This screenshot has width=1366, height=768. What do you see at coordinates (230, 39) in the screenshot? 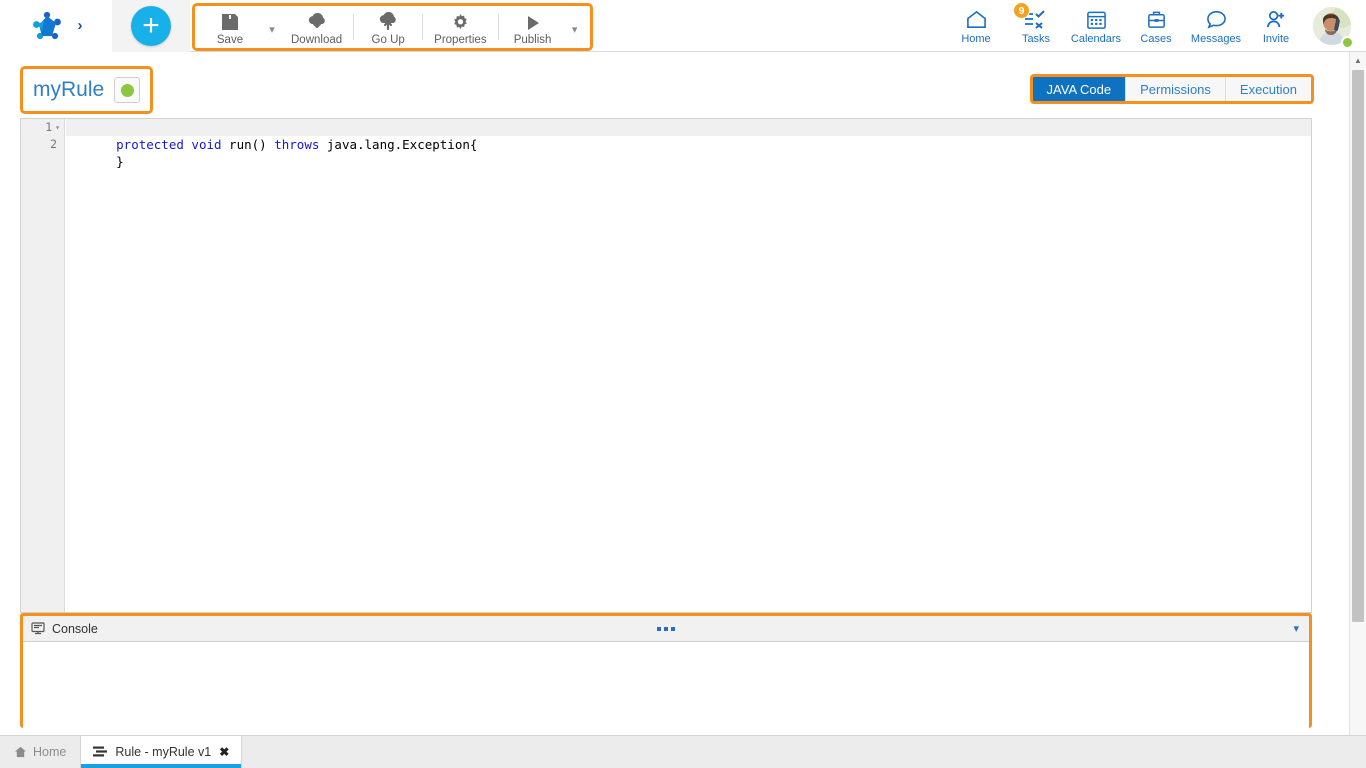
I see `save-label: Save` at bounding box center [230, 39].